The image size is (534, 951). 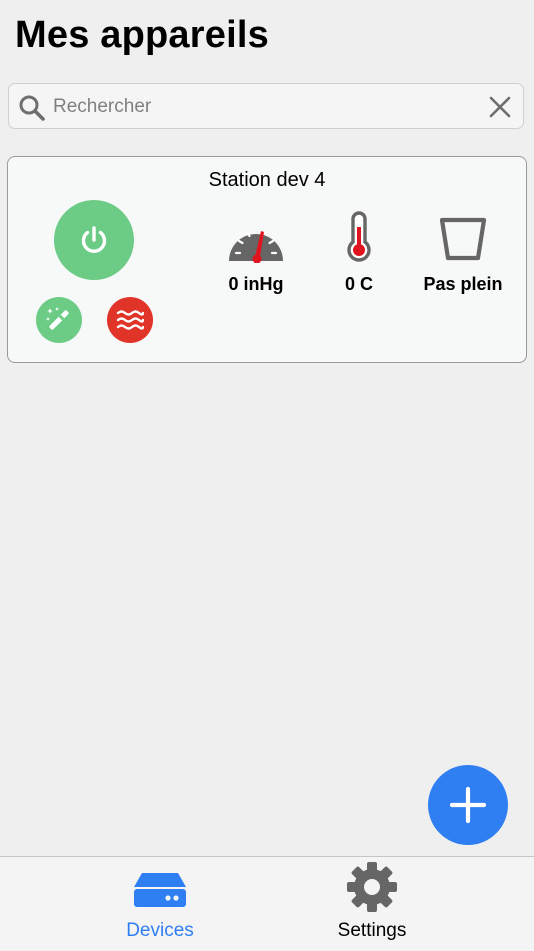 What do you see at coordinates (372, 887) in the screenshot?
I see `gear-icon` at bounding box center [372, 887].